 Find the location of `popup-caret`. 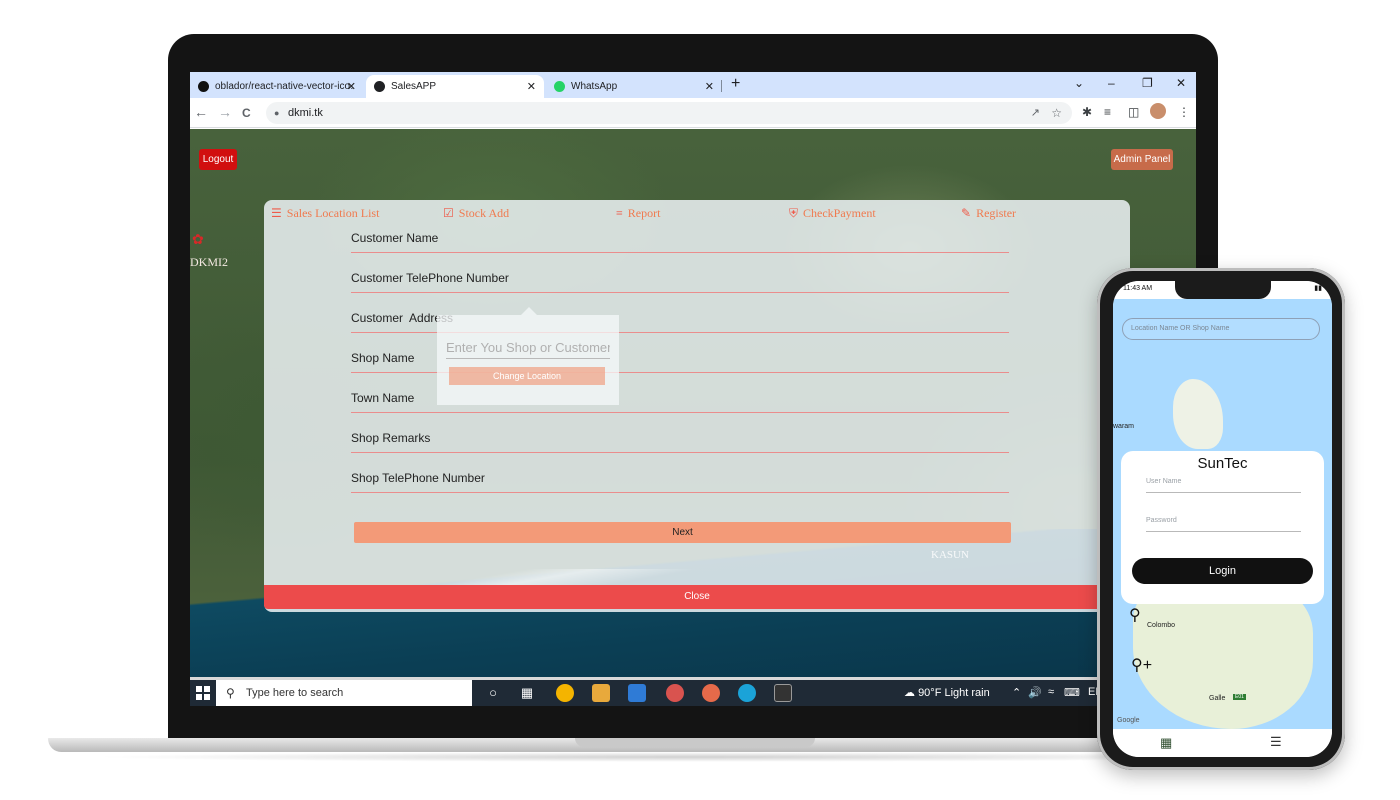

popup-caret is located at coordinates (529, 311).